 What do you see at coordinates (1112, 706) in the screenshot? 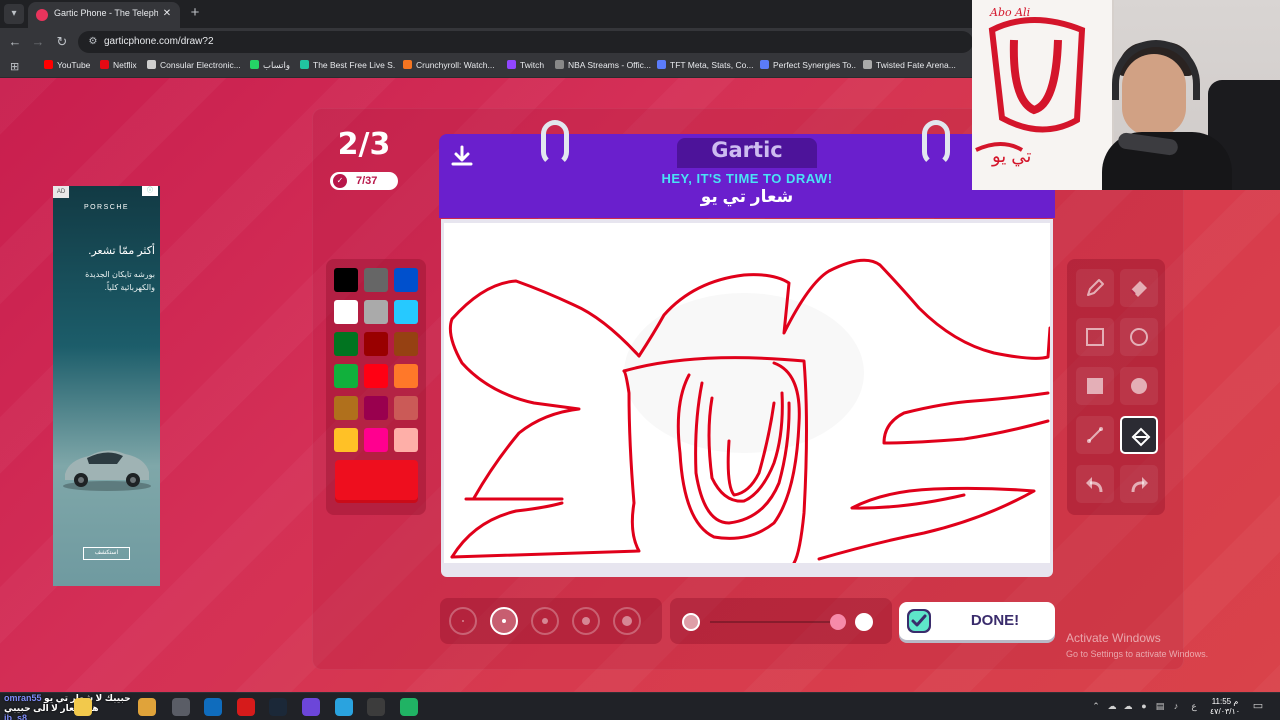
I see `onedrive-icon: ☁` at bounding box center [1112, 706].